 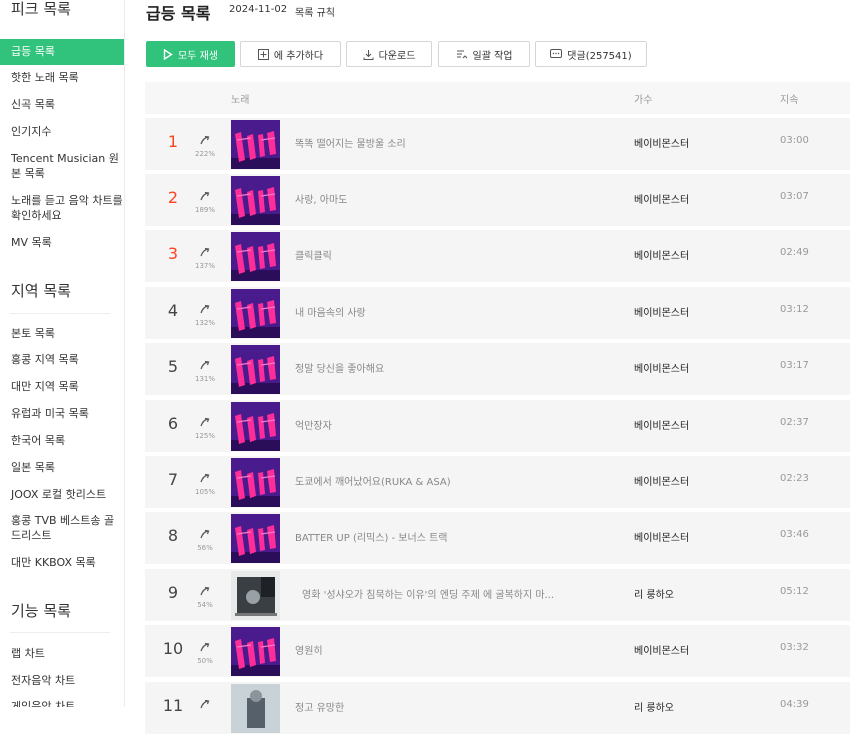 What do you see at coordinates (204, 379) in the screenshot?
I see `trend-percent: 131%` at bounding box center [204, 379].